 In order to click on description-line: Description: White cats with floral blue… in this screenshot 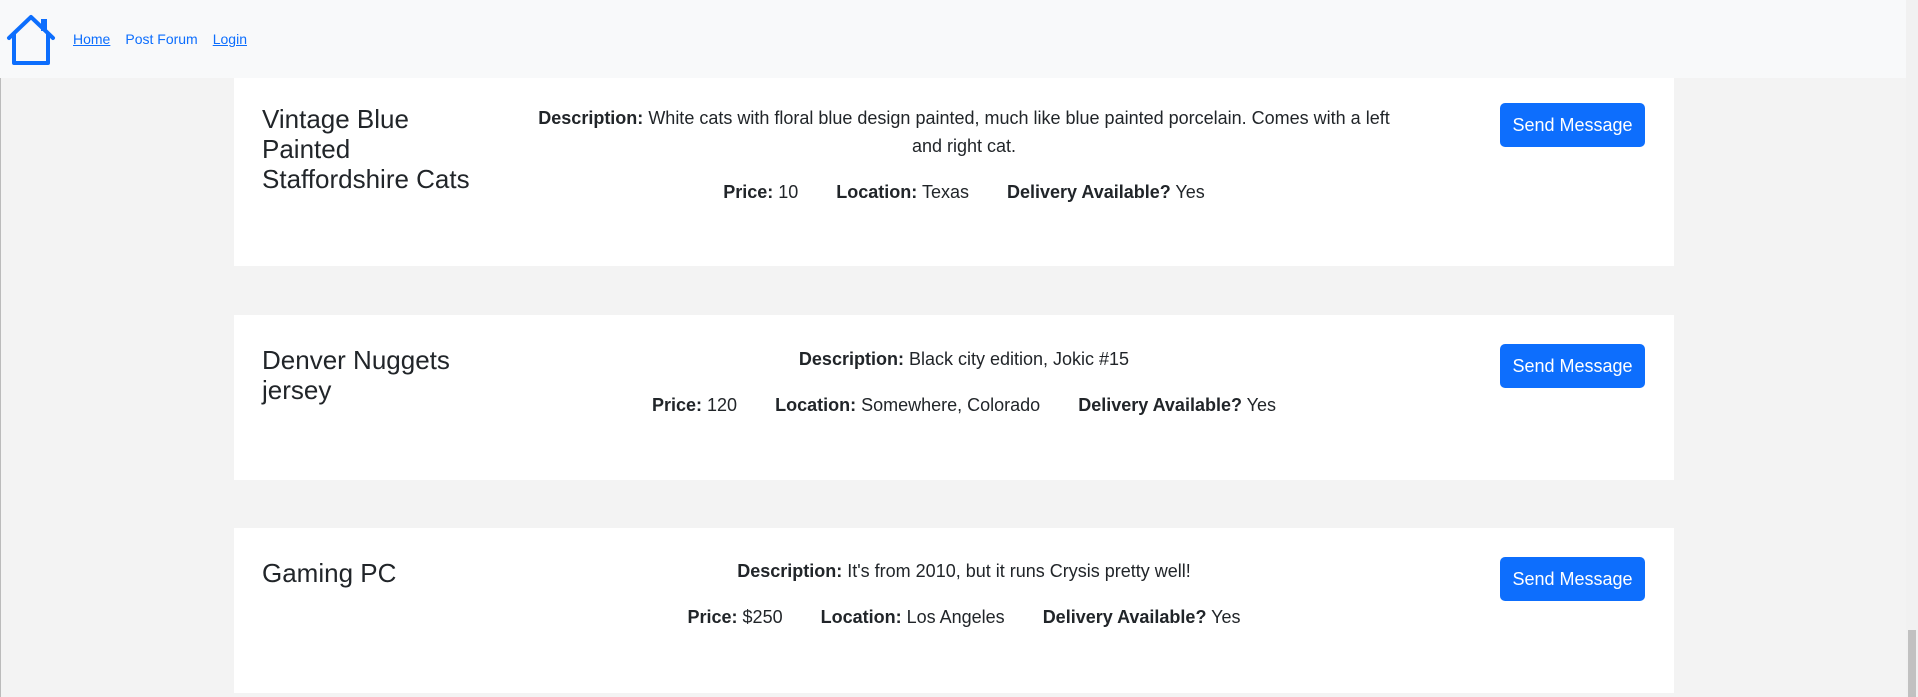, I will do `click(964, 132)`.